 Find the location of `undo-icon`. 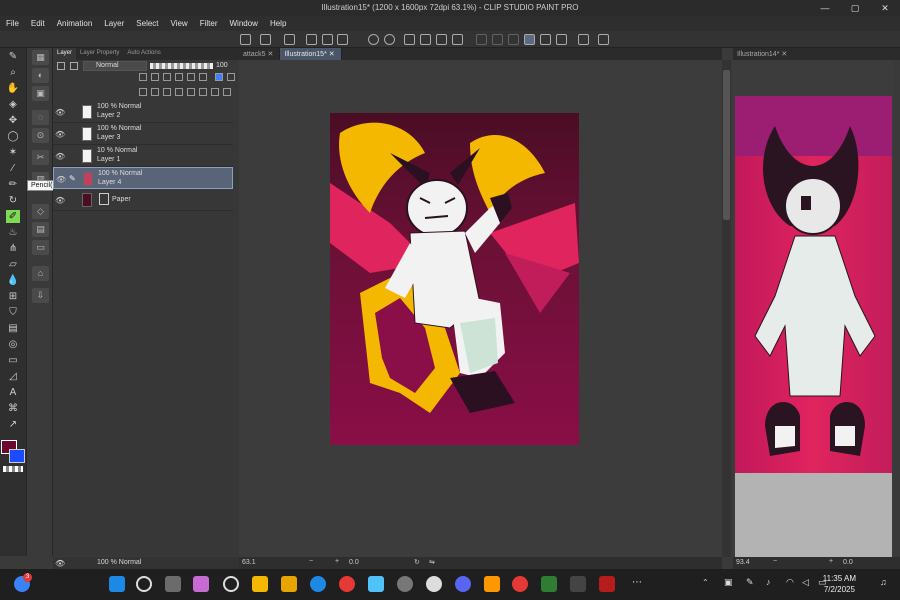

undo-icon is located at coordinates (373, 39).